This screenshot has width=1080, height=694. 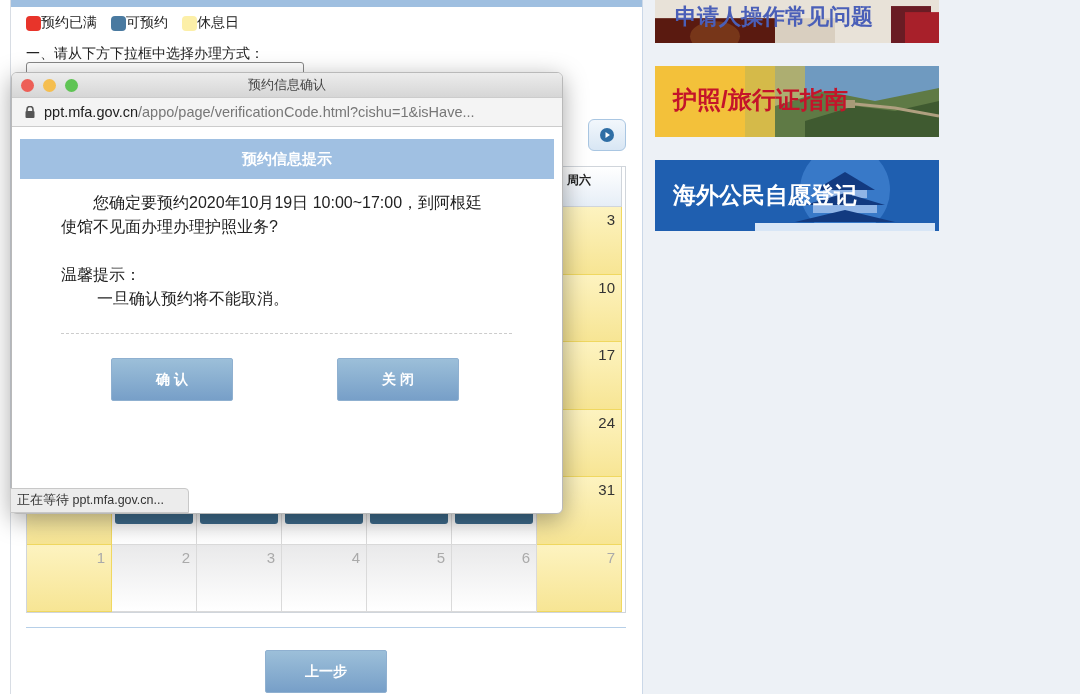 I want to click on method-prompt: 一、请从下方下拉框中选择办理方式：, so click(x=145, y=53).